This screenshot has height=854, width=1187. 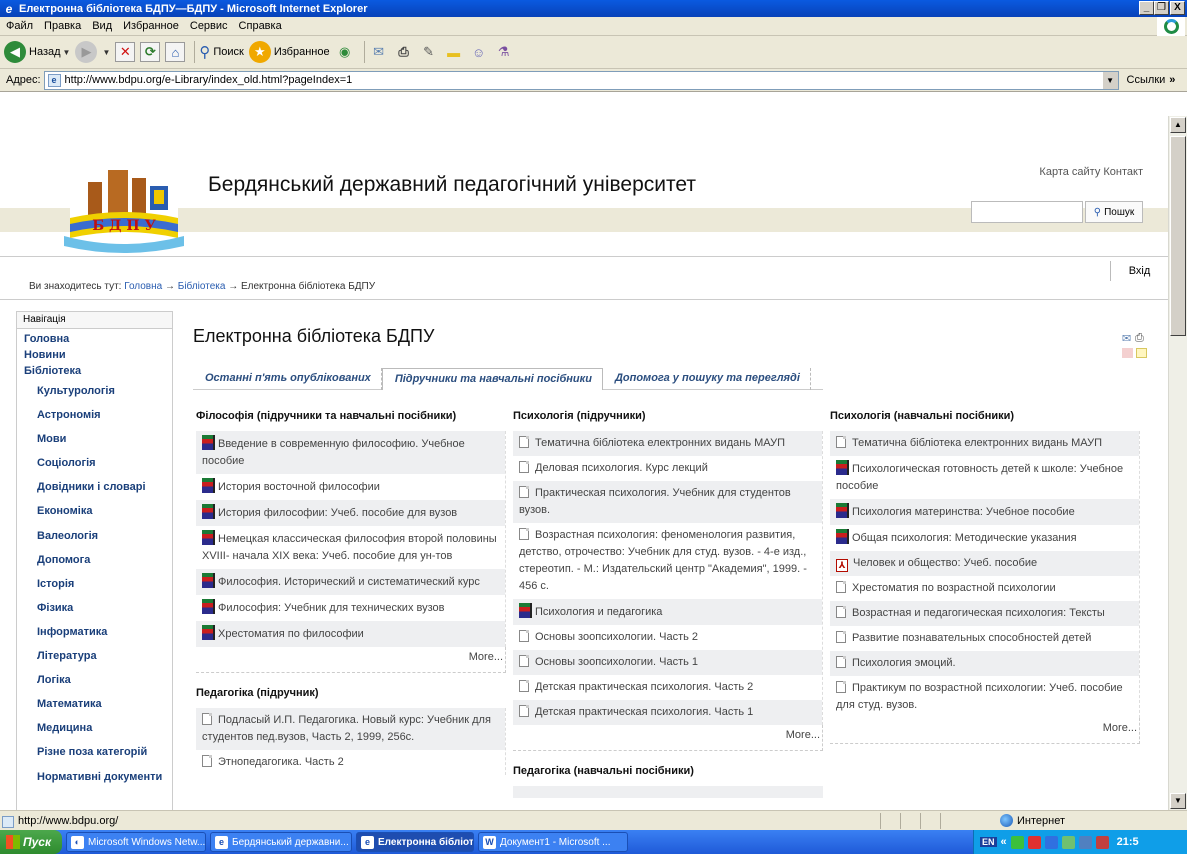 What do you see at coordinates (667, 637) in the screenshot?
I see `list-item: Основы зоопсихологии. Часть 2` at bounding box center [667, 637].